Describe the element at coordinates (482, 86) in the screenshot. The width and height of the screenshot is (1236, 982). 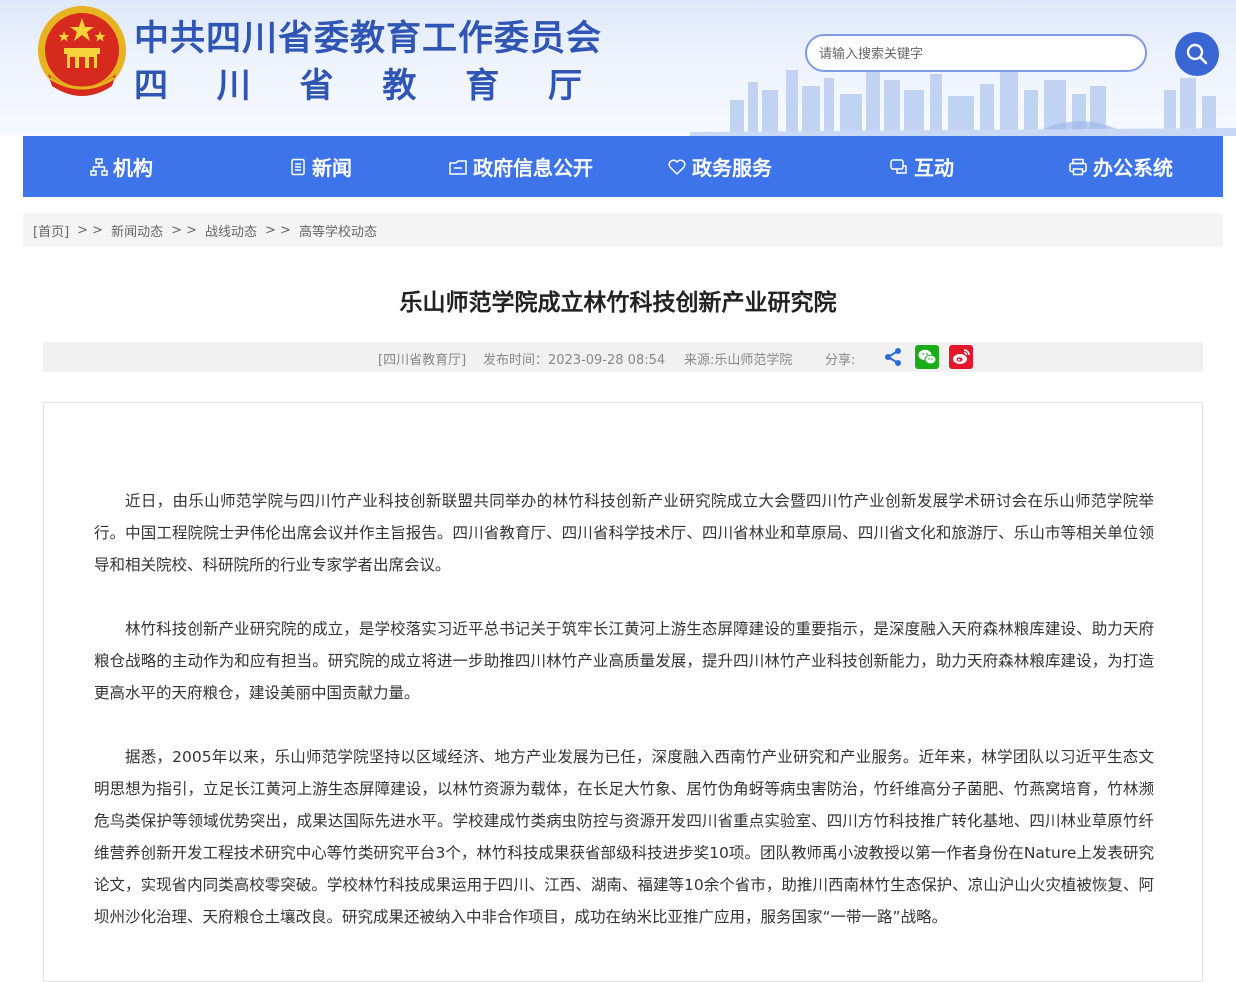
I see `title-sub-char: 育` at that location.